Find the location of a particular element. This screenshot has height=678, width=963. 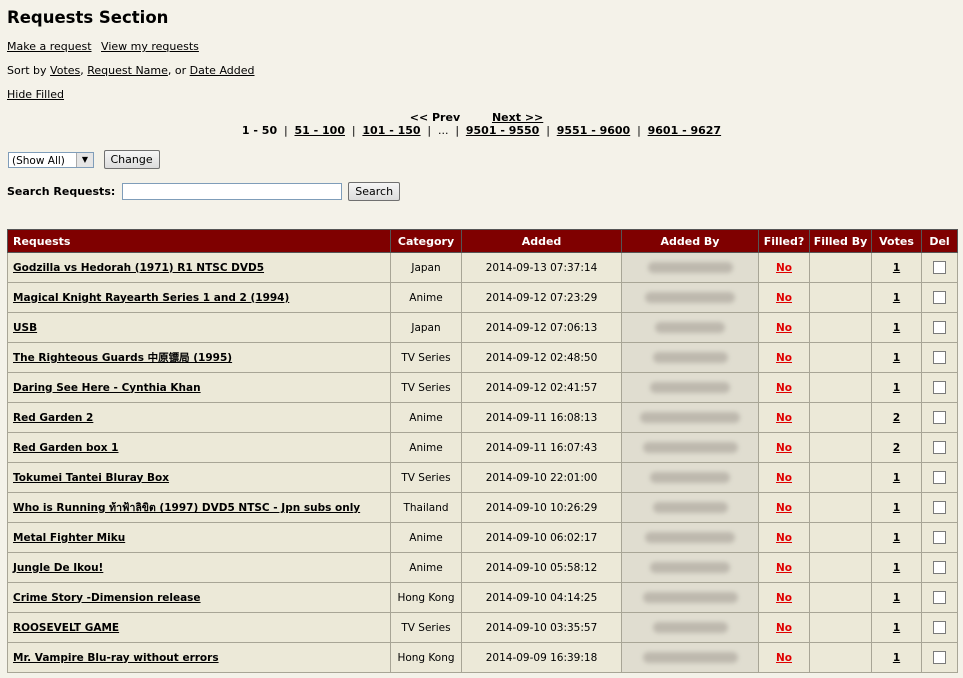

change-button: Change is located at coordinates (131, 159).